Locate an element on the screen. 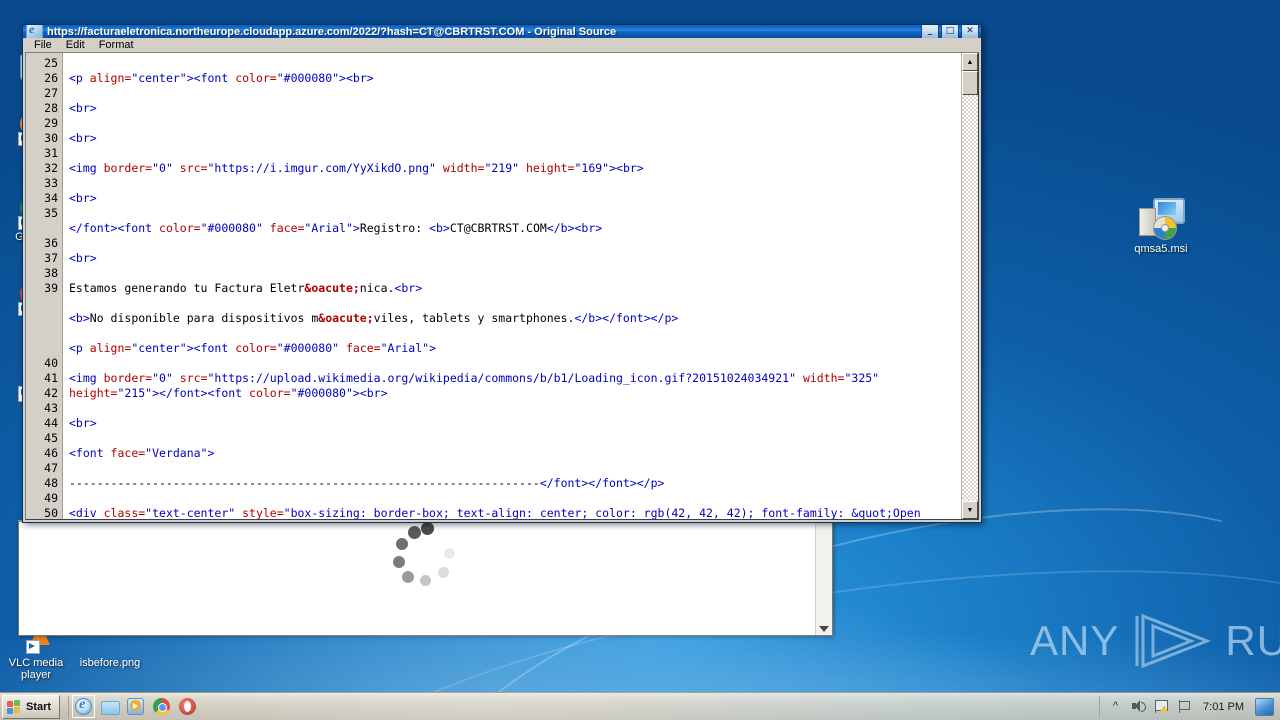 This screenshot has height=720, width=1280. line-number: 28 is located at coordinates (51, 108).